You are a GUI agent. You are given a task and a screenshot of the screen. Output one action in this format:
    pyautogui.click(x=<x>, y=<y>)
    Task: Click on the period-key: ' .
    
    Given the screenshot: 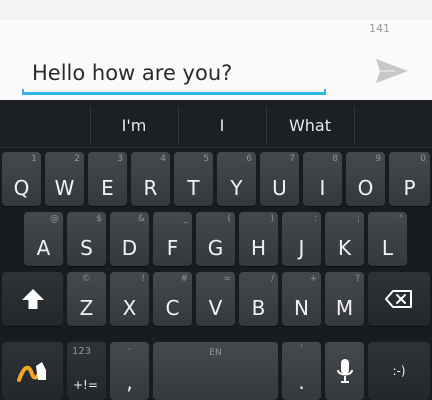 What is the action you would take?
    pyautogui.click(x=301, y=371)
    